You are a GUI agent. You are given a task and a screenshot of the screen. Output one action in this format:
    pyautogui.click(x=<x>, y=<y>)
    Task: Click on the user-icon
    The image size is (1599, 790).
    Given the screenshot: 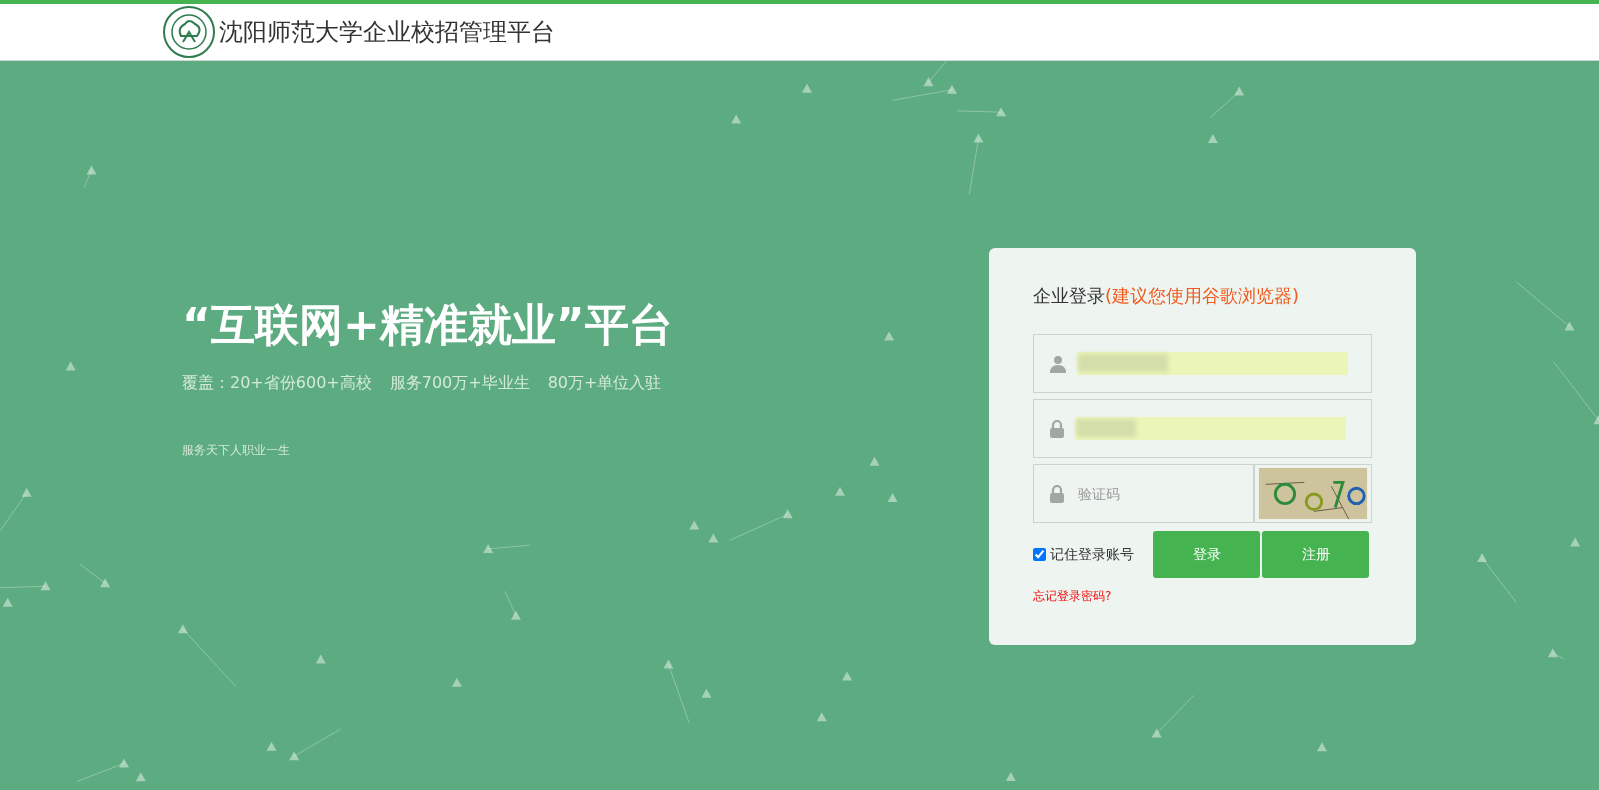 What is the action you would take?
    pyautogui.click(x=1058, y=363)
    